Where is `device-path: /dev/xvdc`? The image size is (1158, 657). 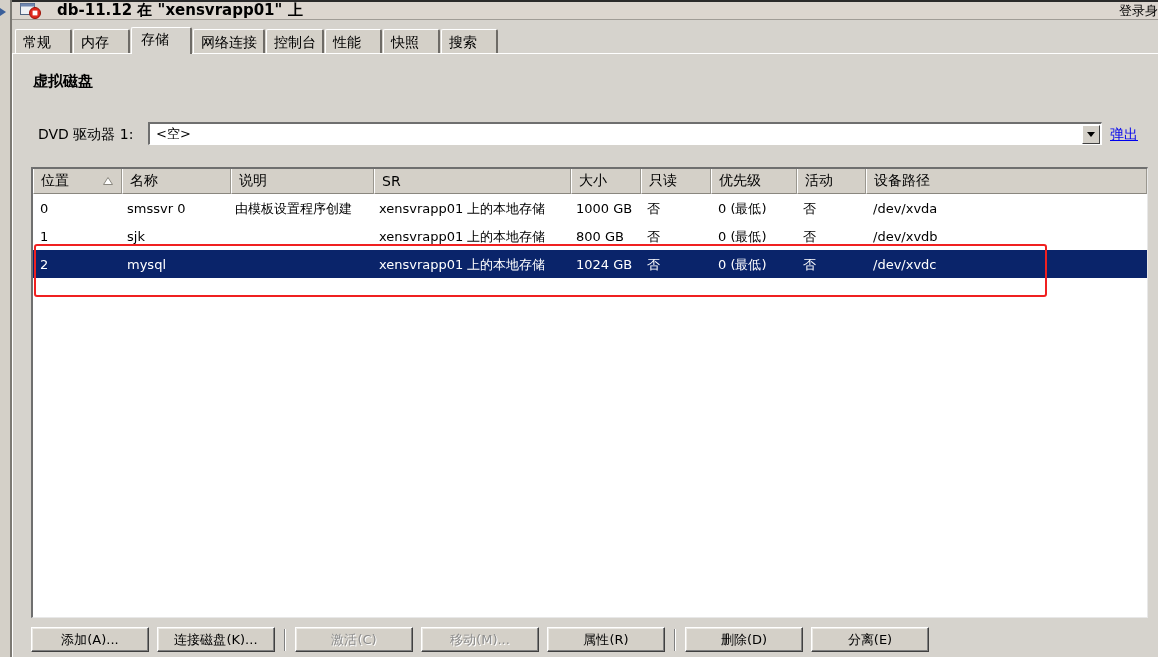
device-path: /dev/xvdc is located at coordinates (905, 264).